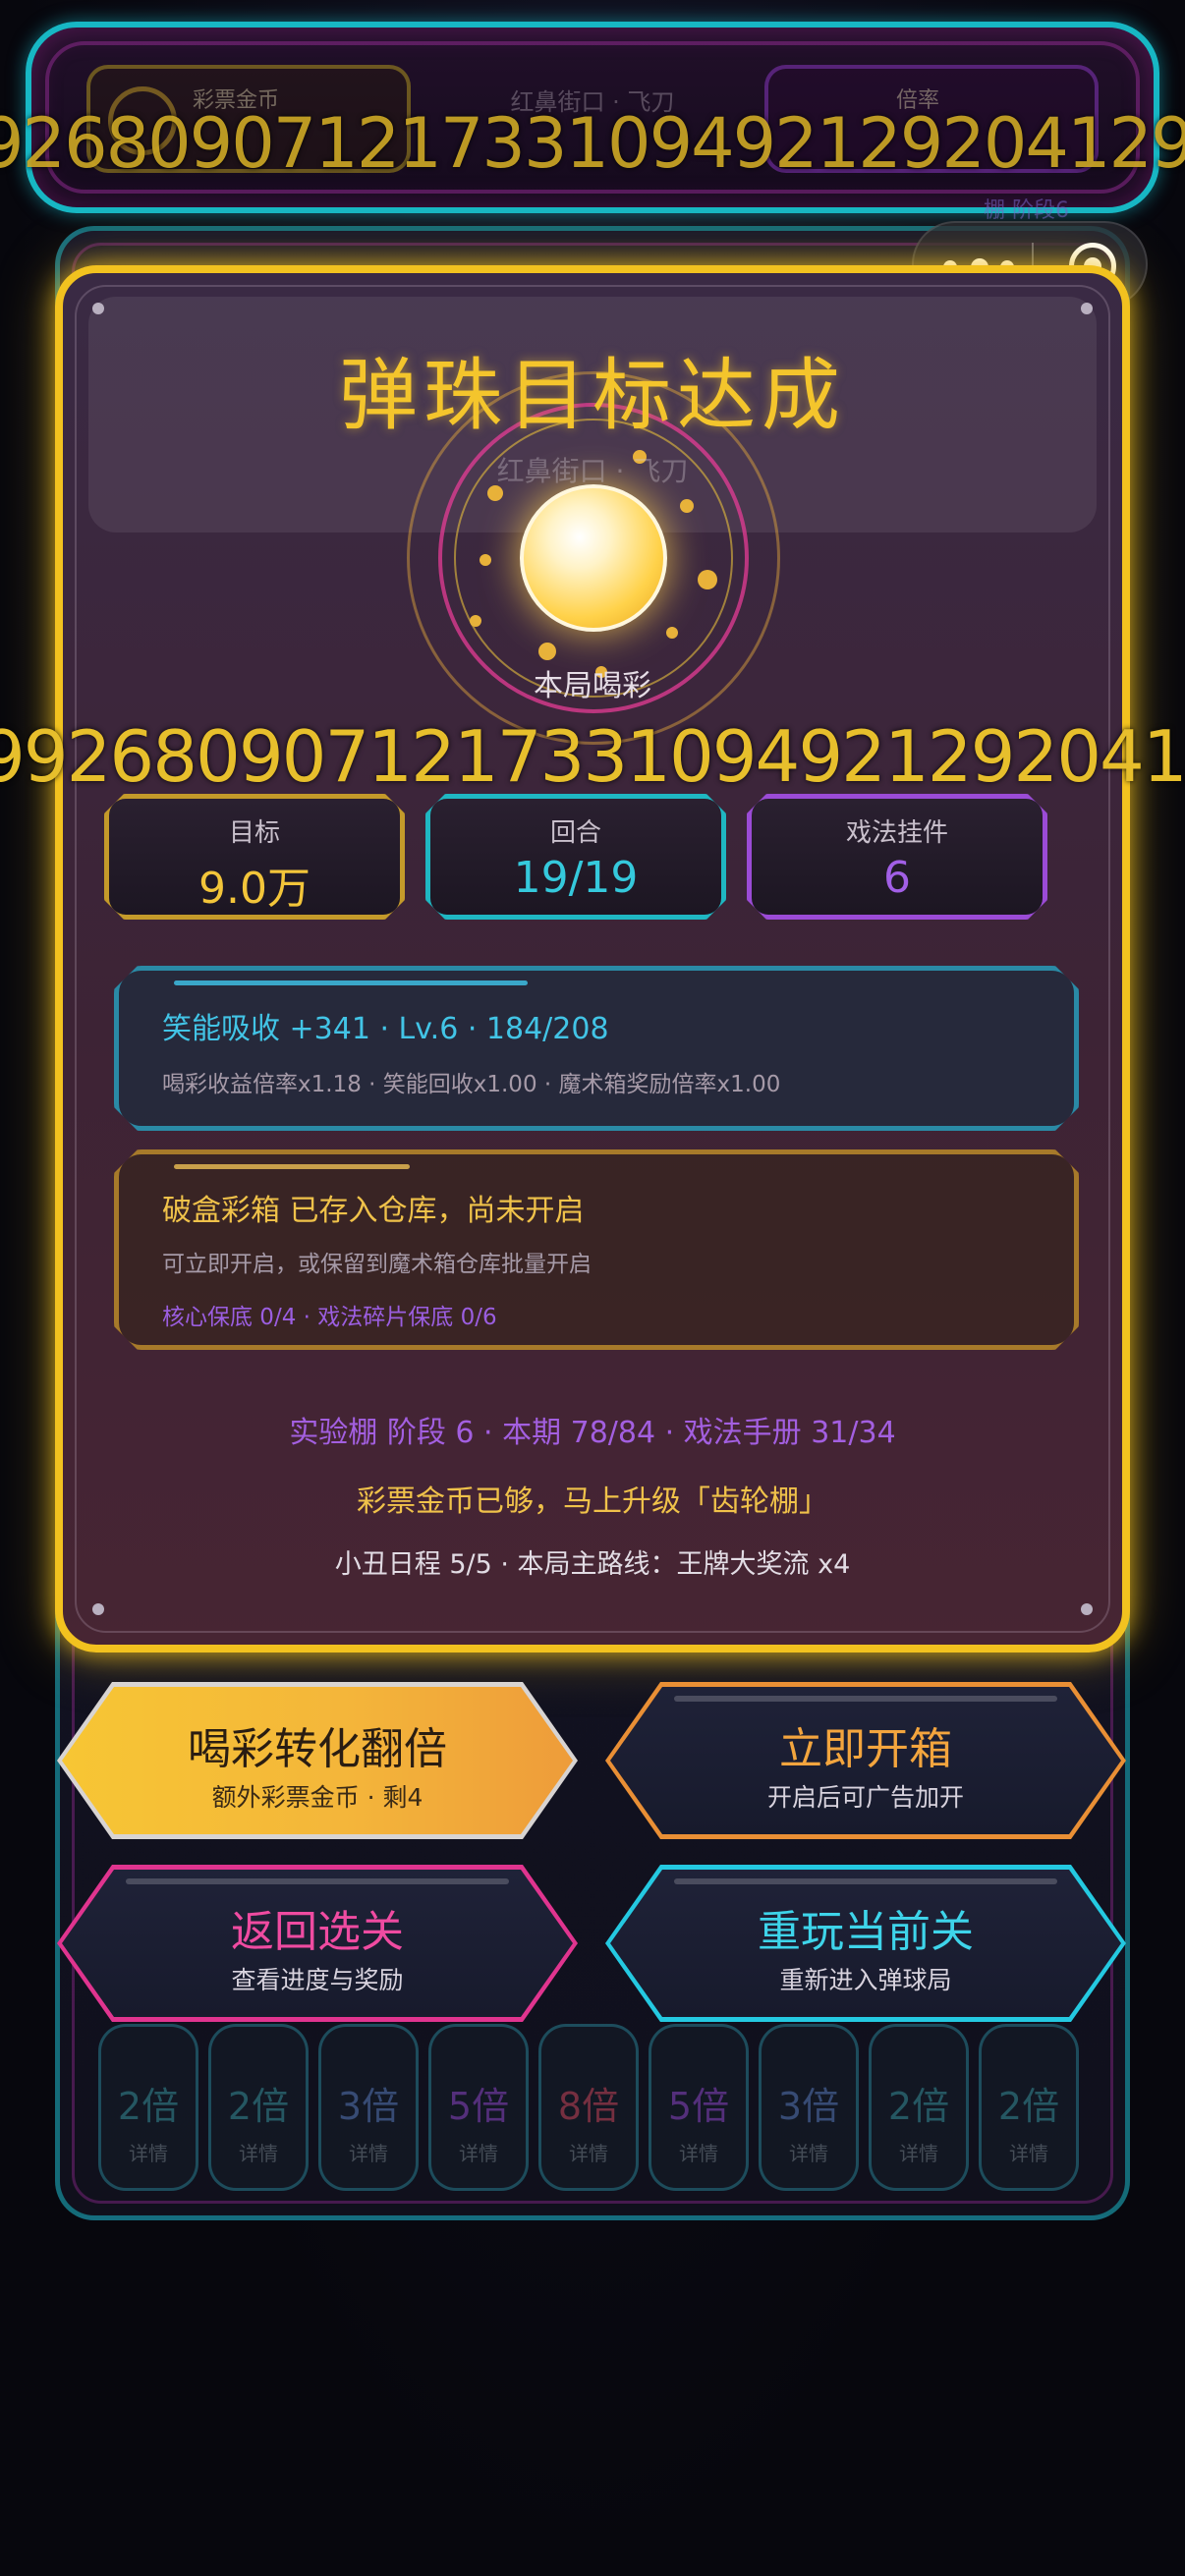 The width and height of the screenshot is (1185, 2576). What do you see at coordinates (377, 1264) in the screenshot?
I see `box-hint: 可立即开启，或保留到魔术箱仓库批量开启` at bounding box center [377, 1264].